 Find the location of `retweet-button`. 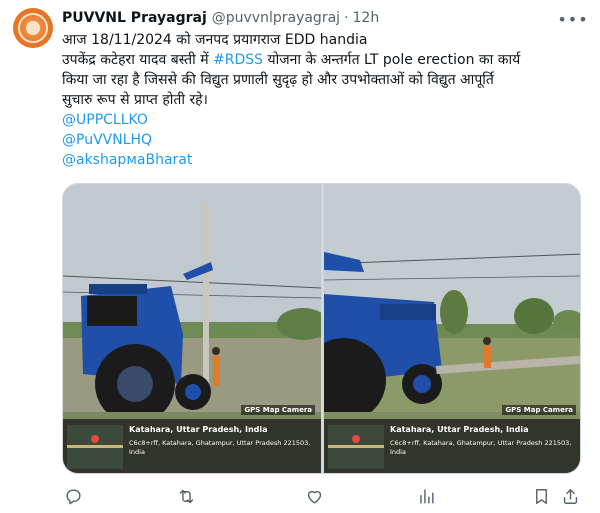

retweet-button is located at coordinates (186, 496).